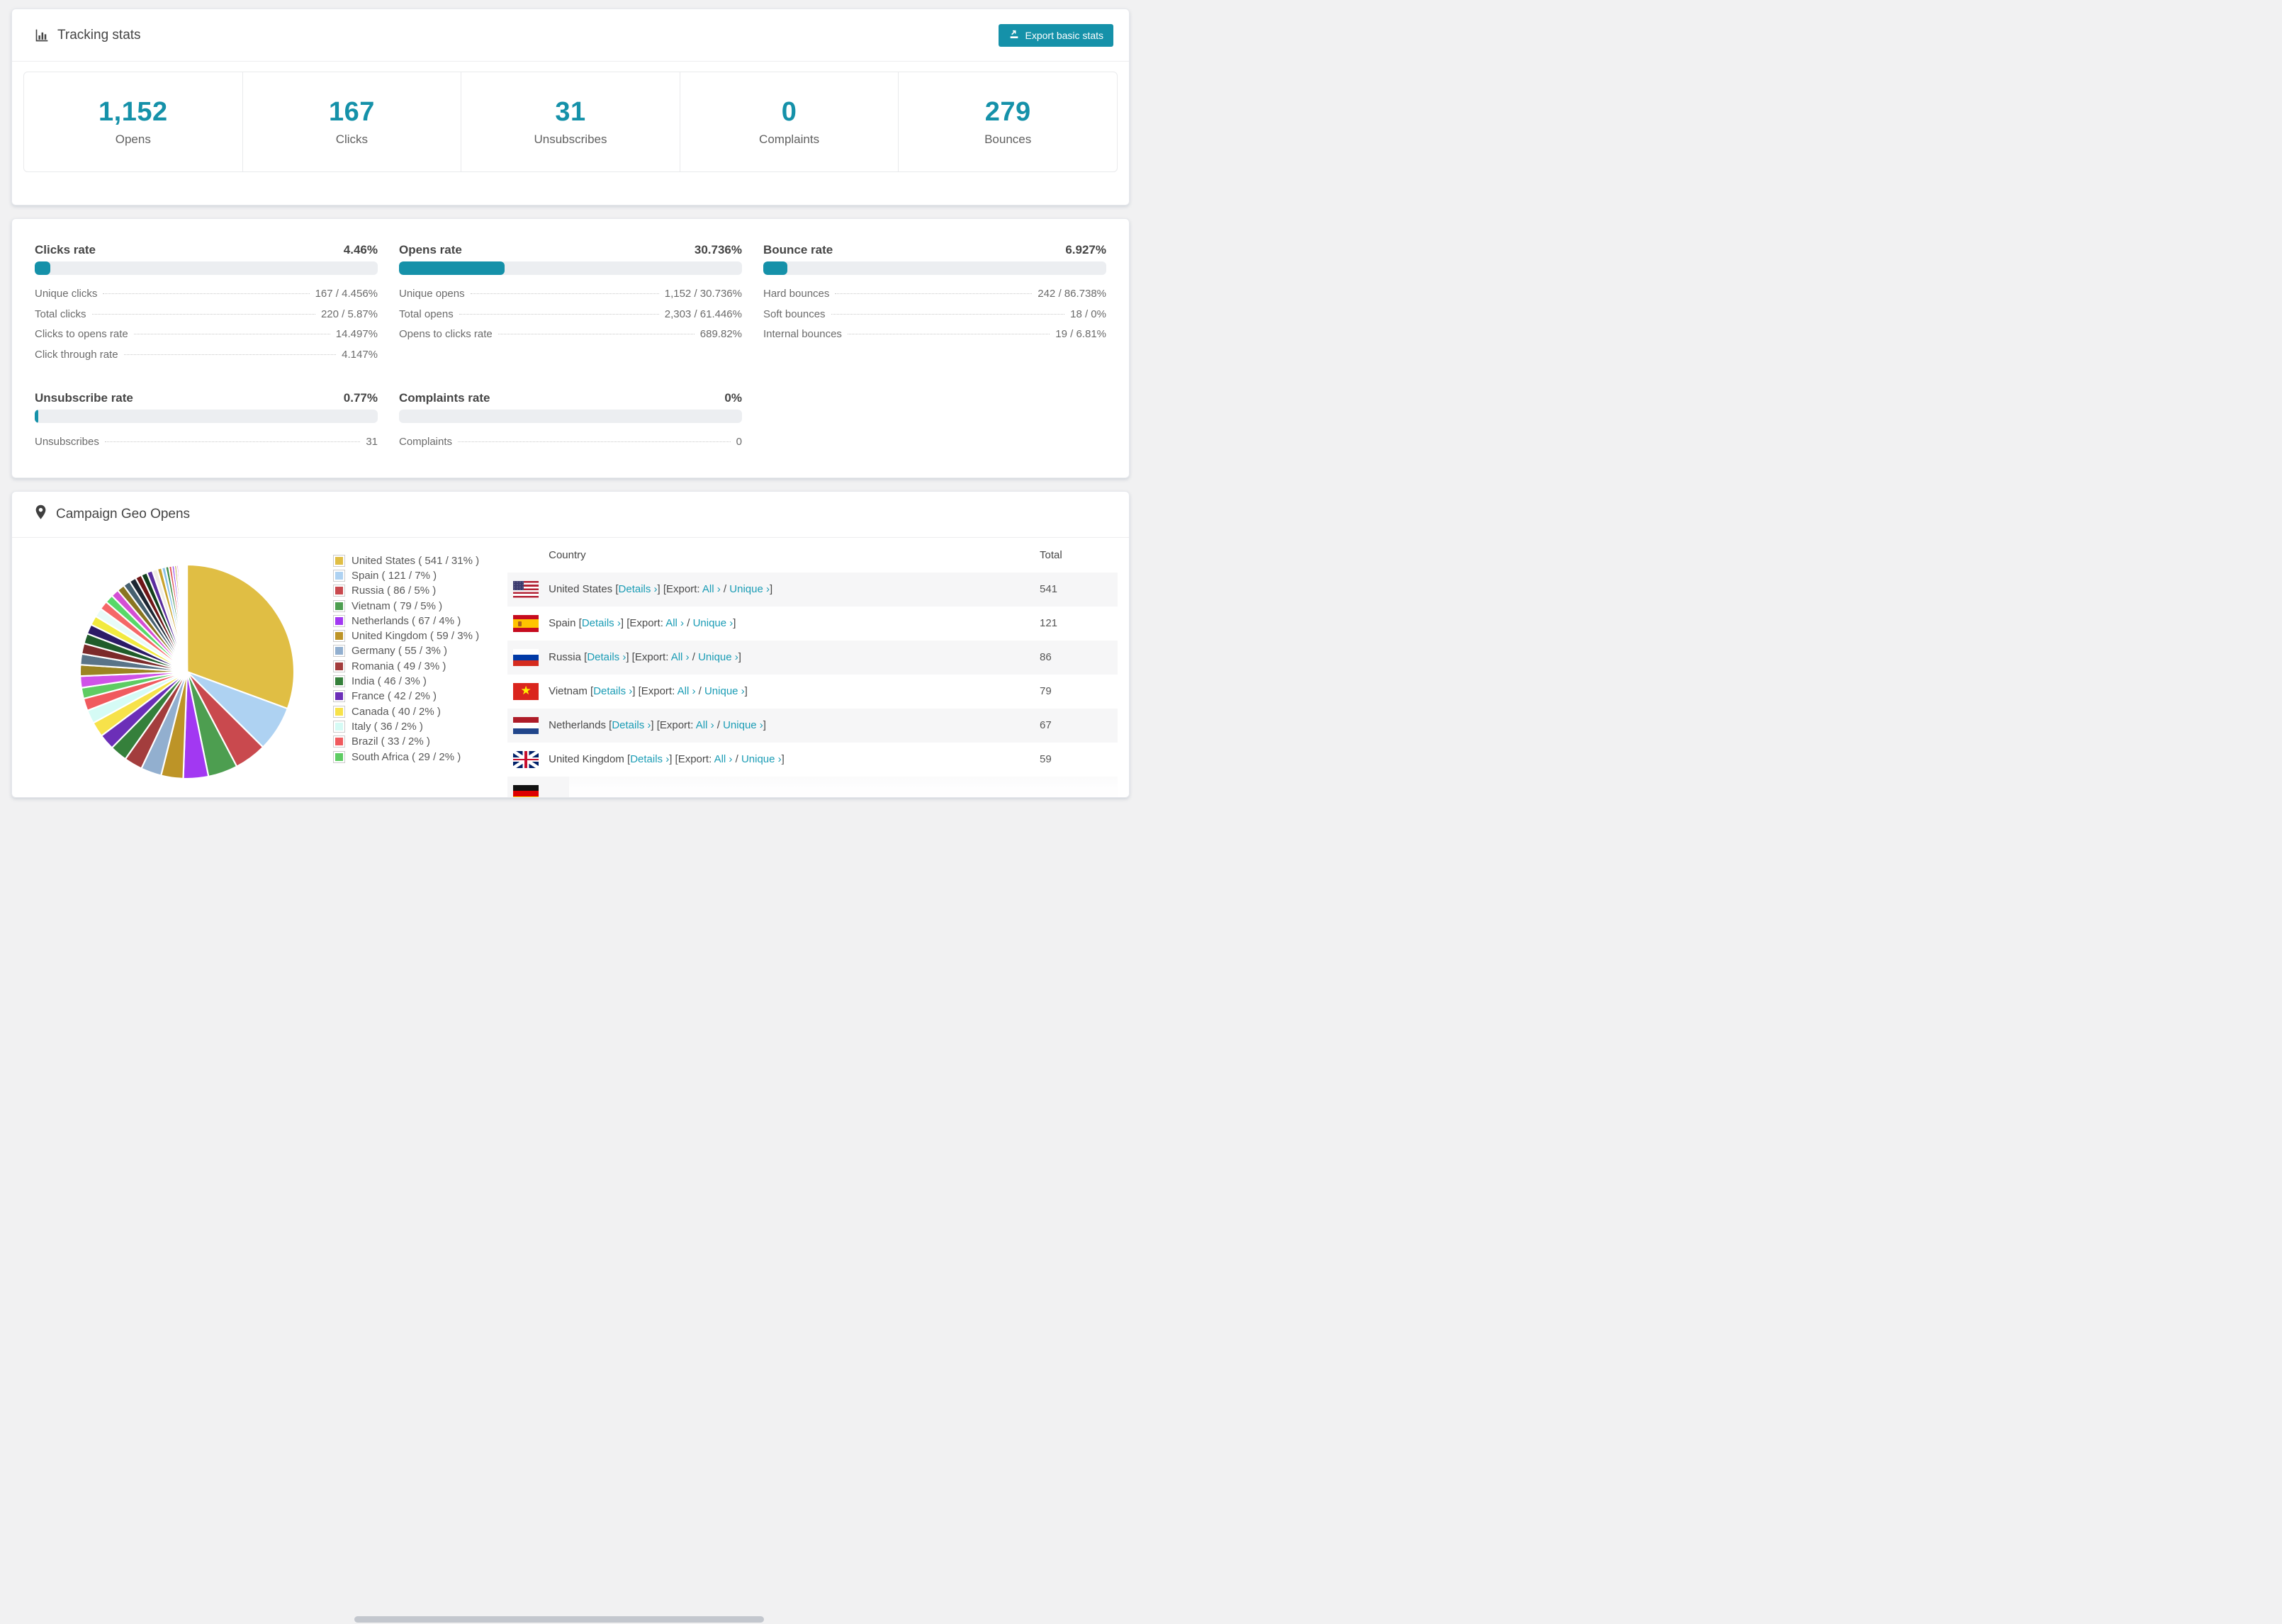  Describe the element at coordinates (187, 674) in the screenshot. I see `geo-pie-chart` at that location.